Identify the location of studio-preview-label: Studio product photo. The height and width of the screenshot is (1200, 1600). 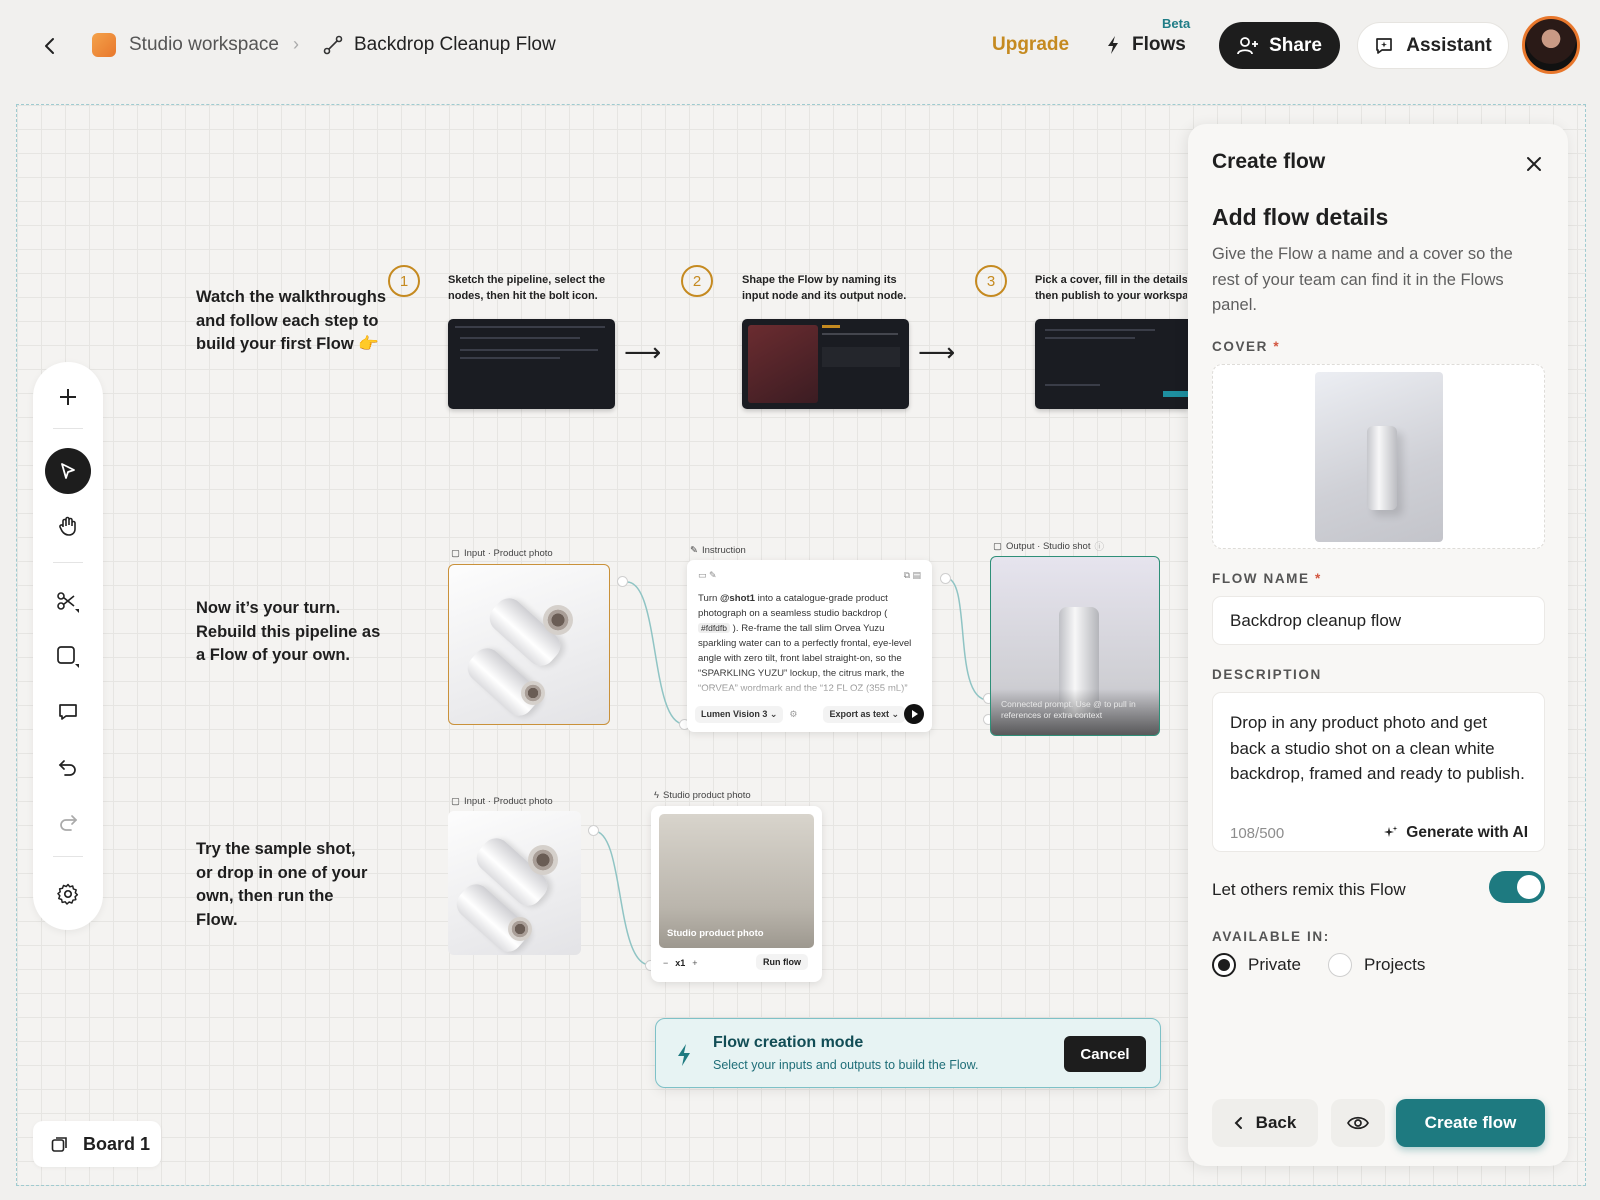
(715, 933).